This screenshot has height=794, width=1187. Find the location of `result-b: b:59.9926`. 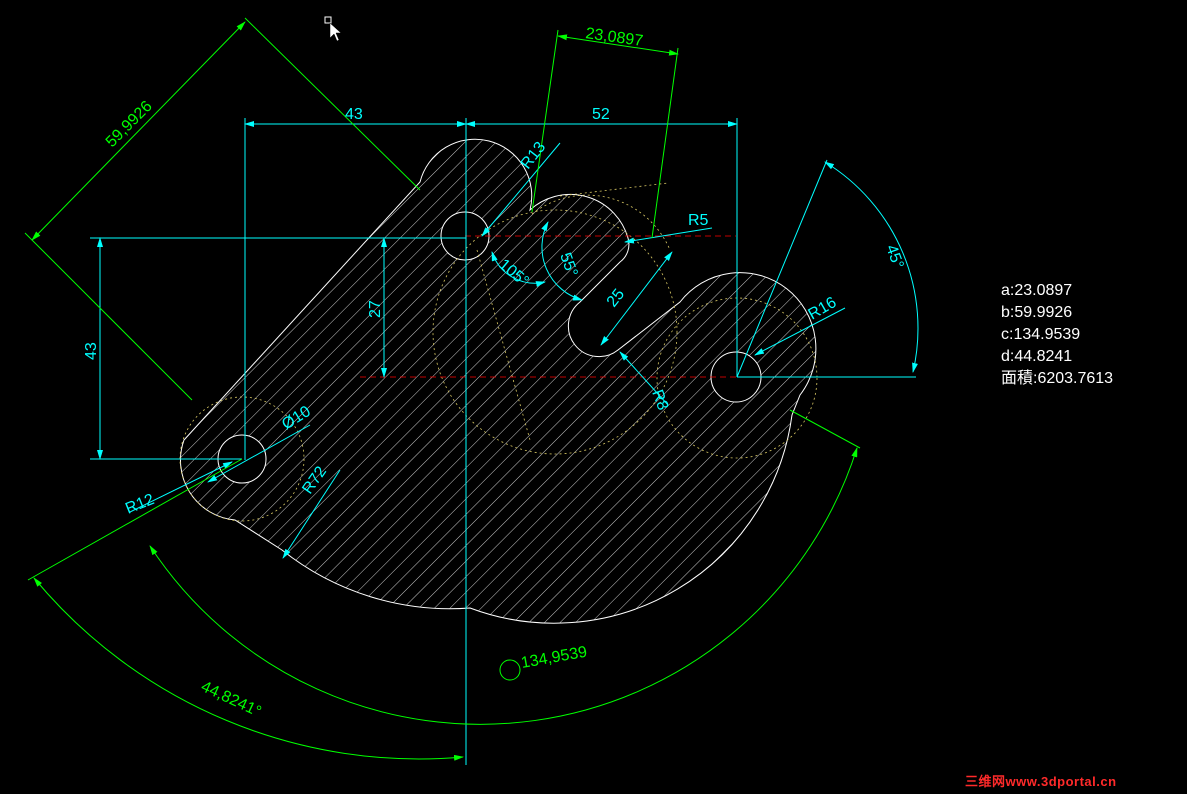

result-b: b:59.9926 is located at coordinates (1037, 312).